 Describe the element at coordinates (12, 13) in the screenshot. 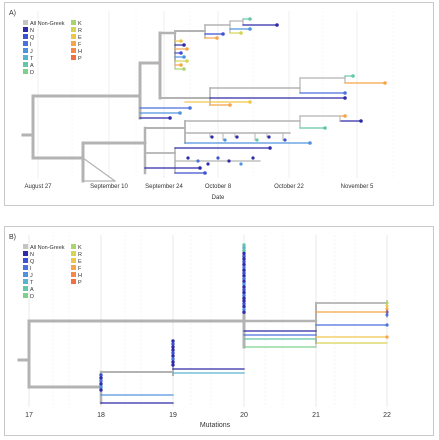

I see `panel-a-label: A)` at that location.